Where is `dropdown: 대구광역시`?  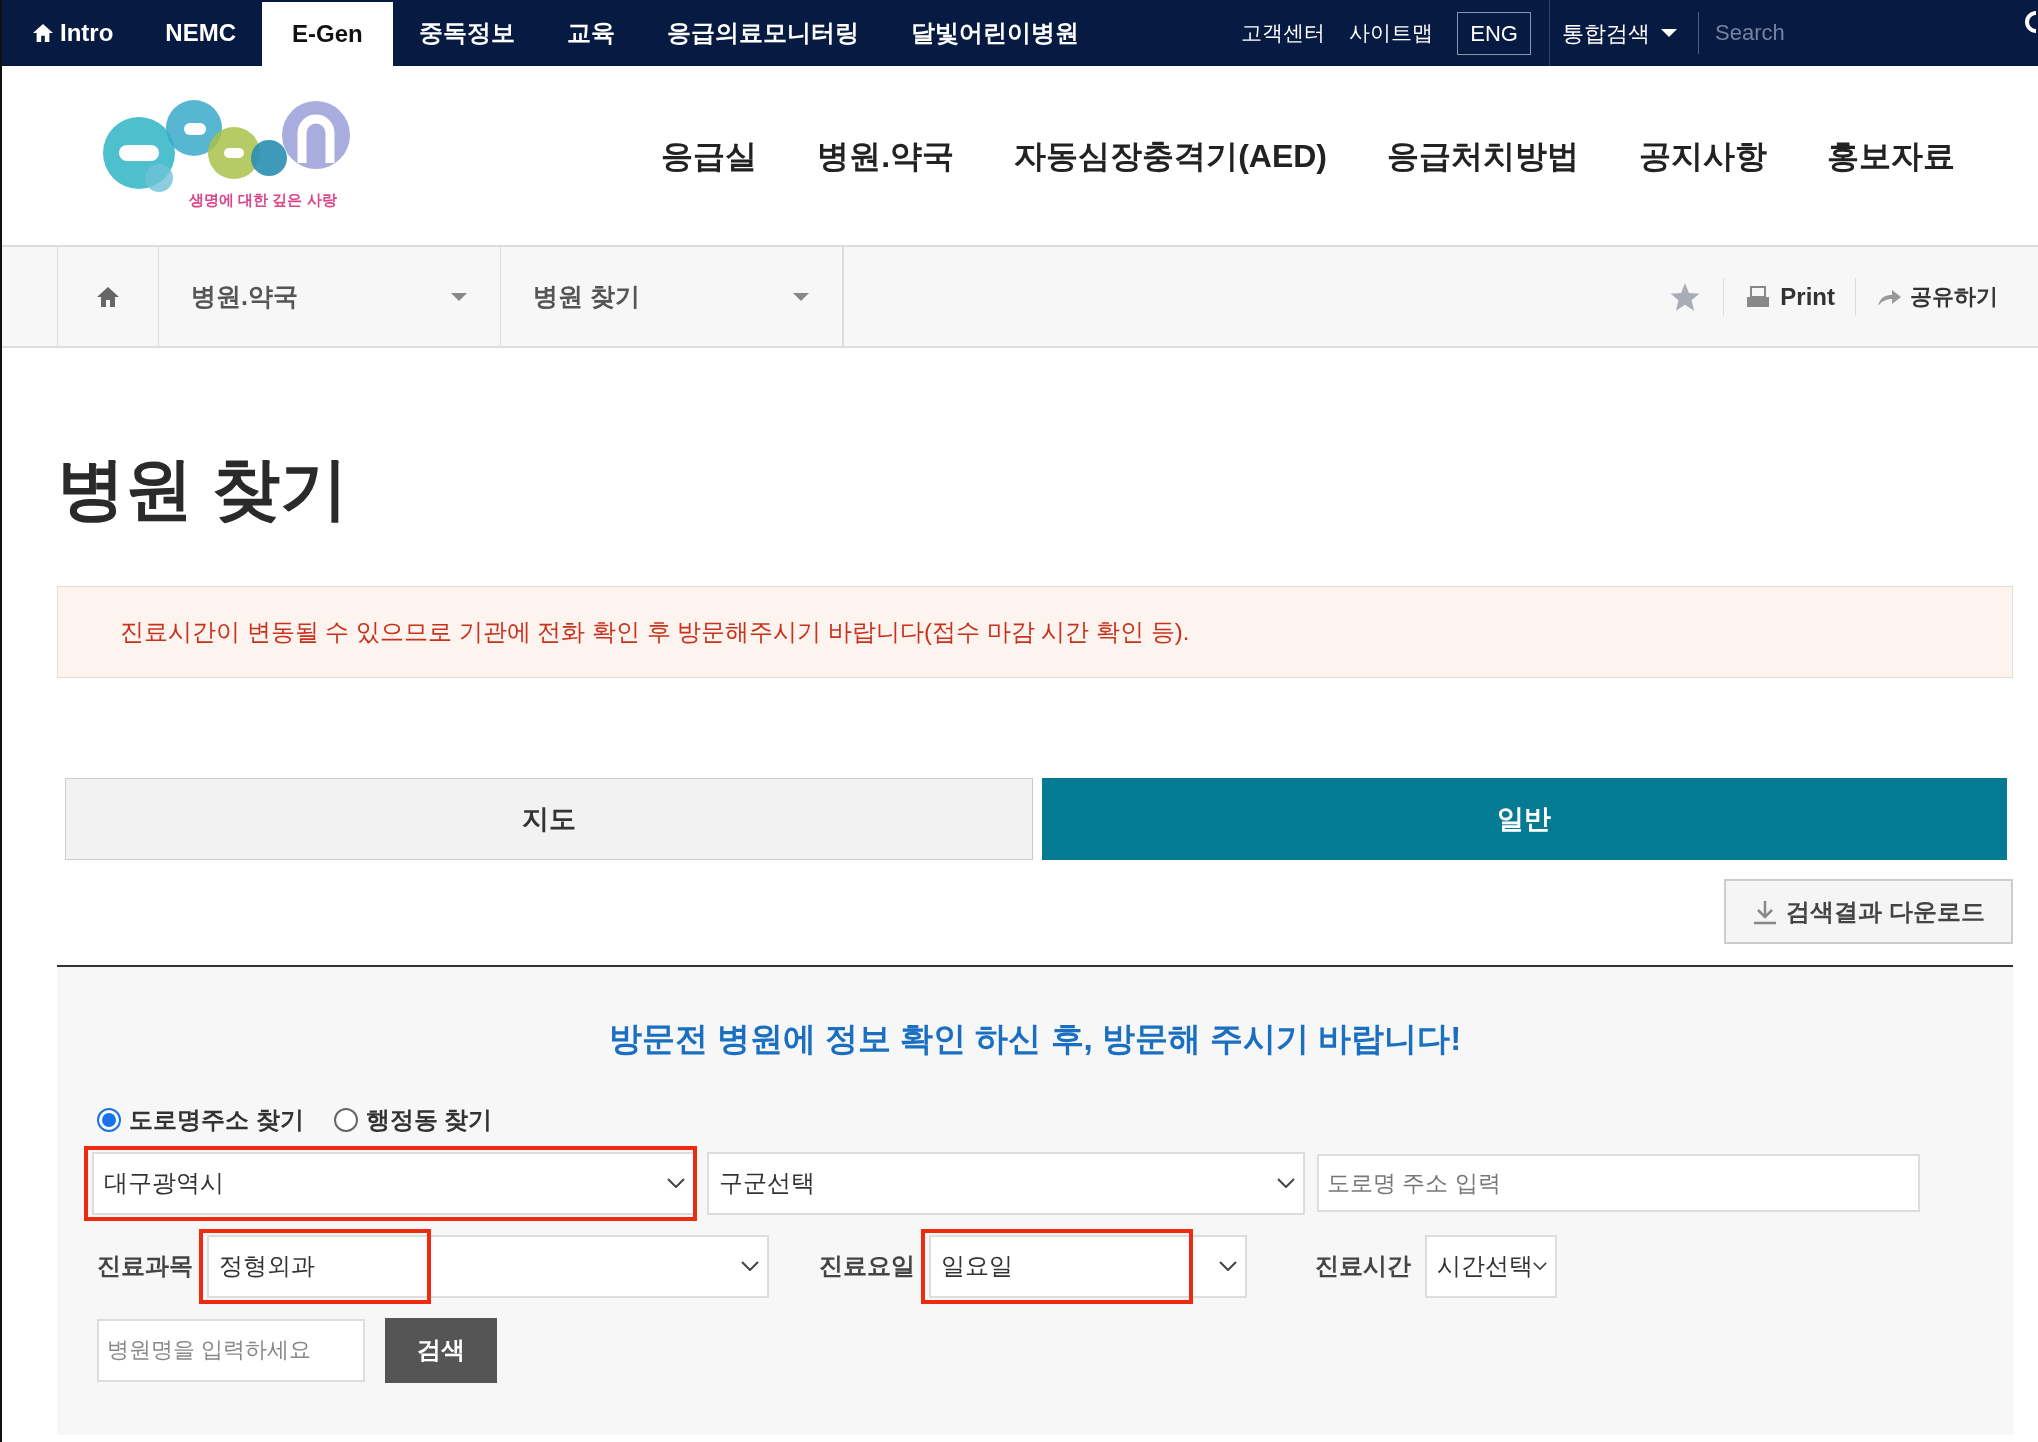
dropdown: 대구광역시 is located at coordinates (393, 1183).